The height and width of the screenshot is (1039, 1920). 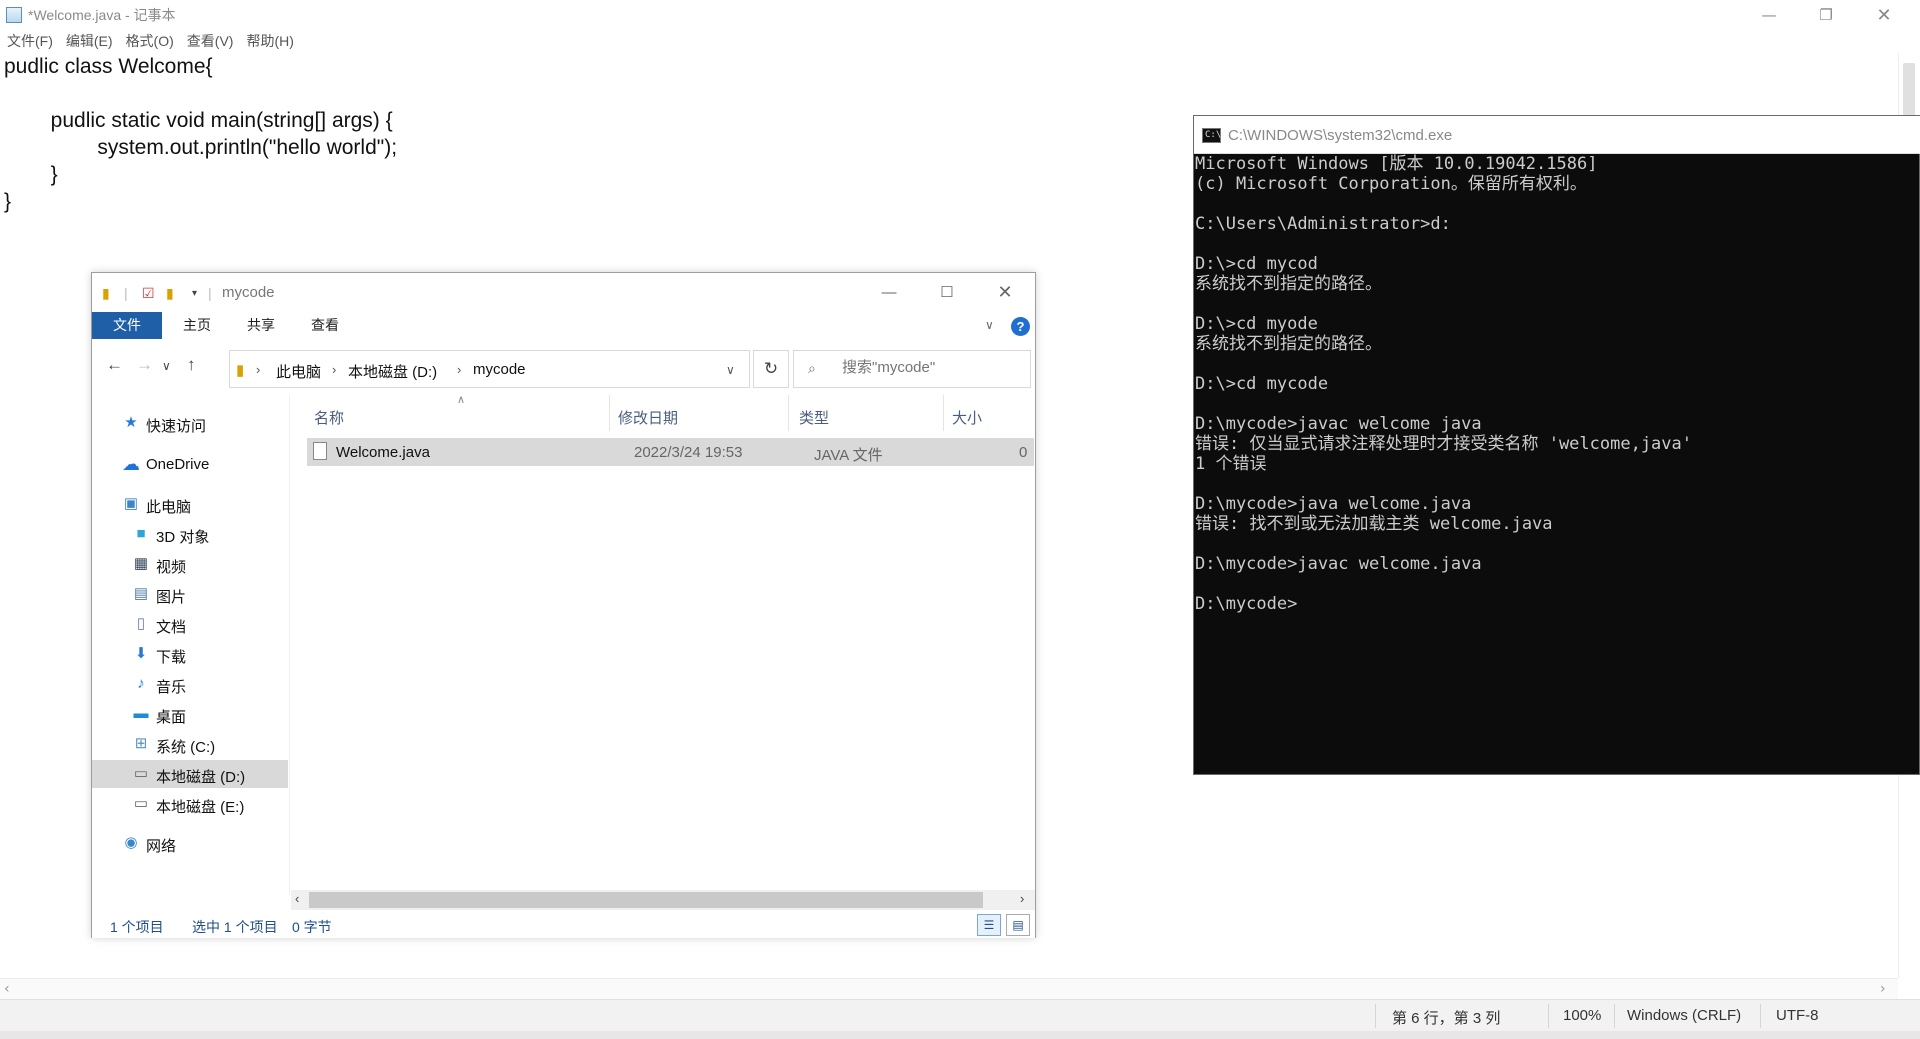 I want to click on column-header-type: 类型, so click(x=814, y=417).